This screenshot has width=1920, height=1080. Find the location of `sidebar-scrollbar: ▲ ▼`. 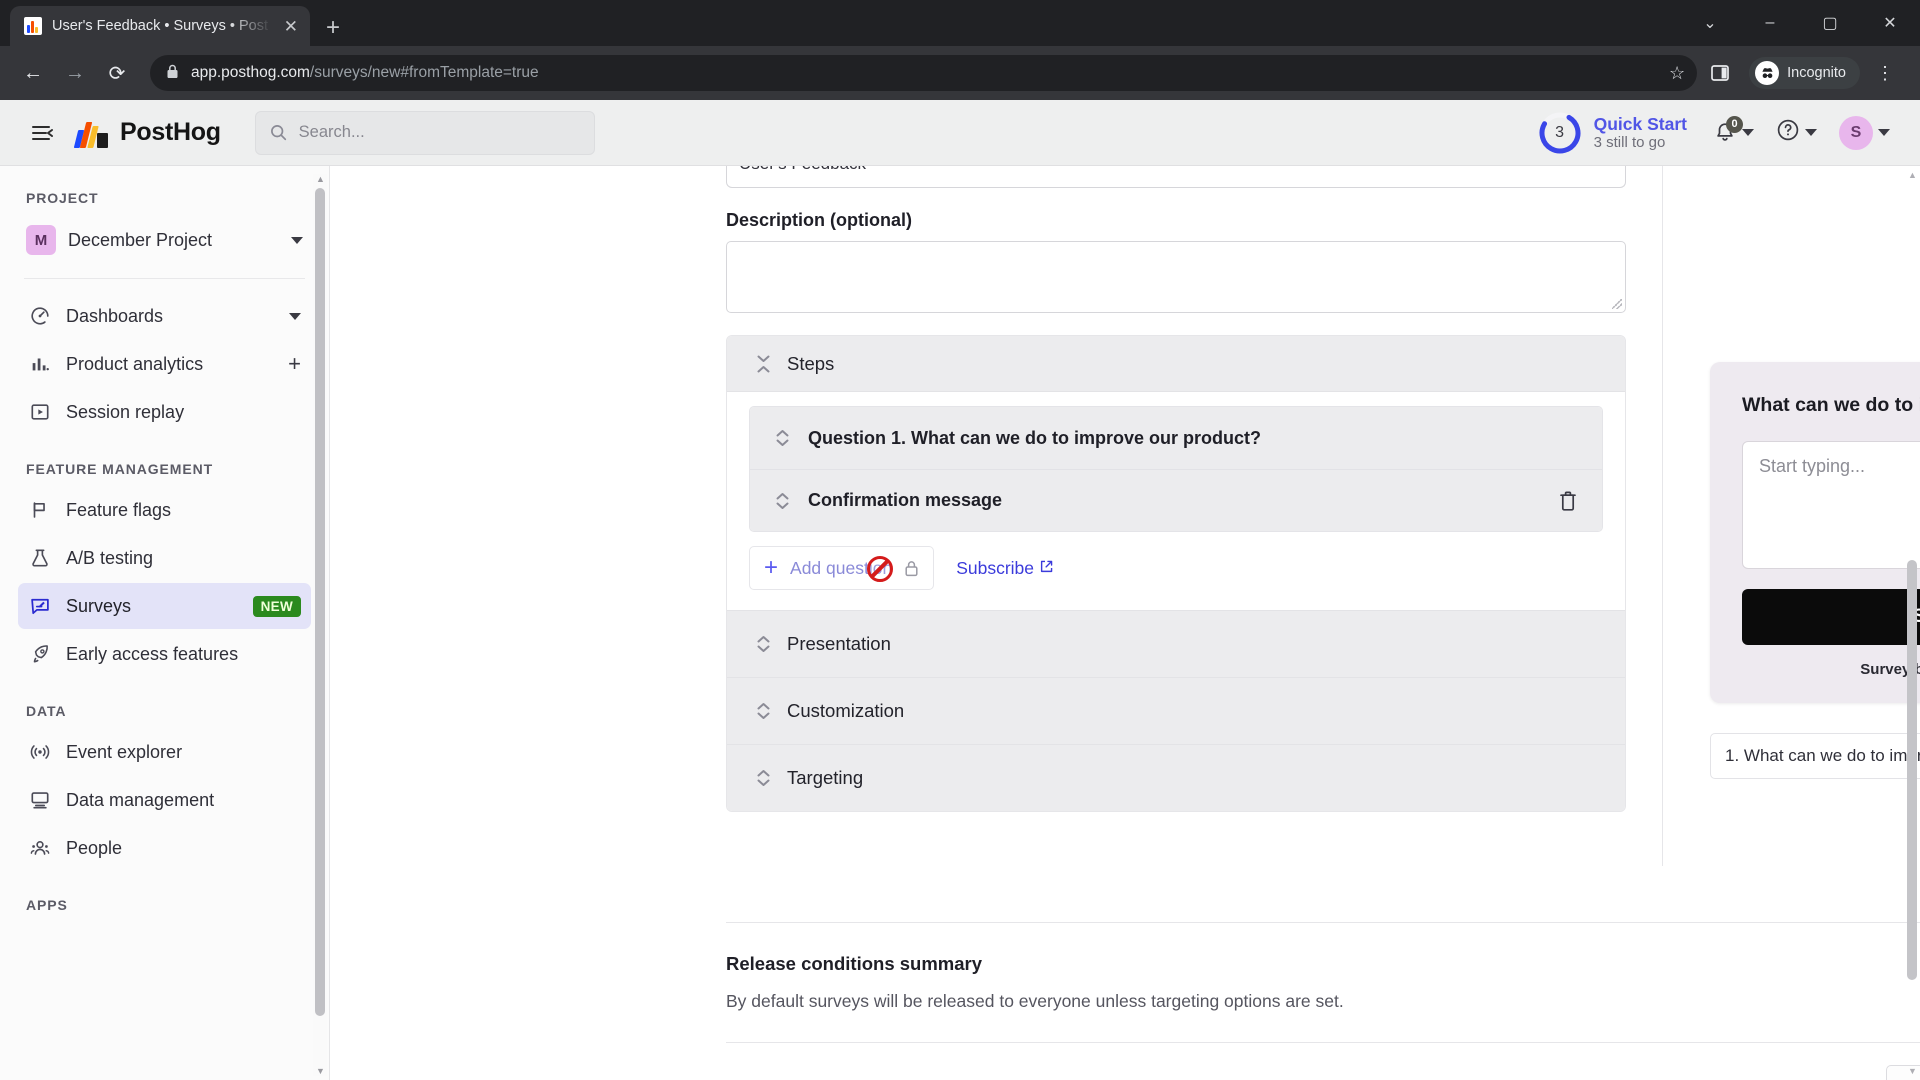

sidebar-scrollbar: ▲ ▼ is located at coordinates (320, 625).